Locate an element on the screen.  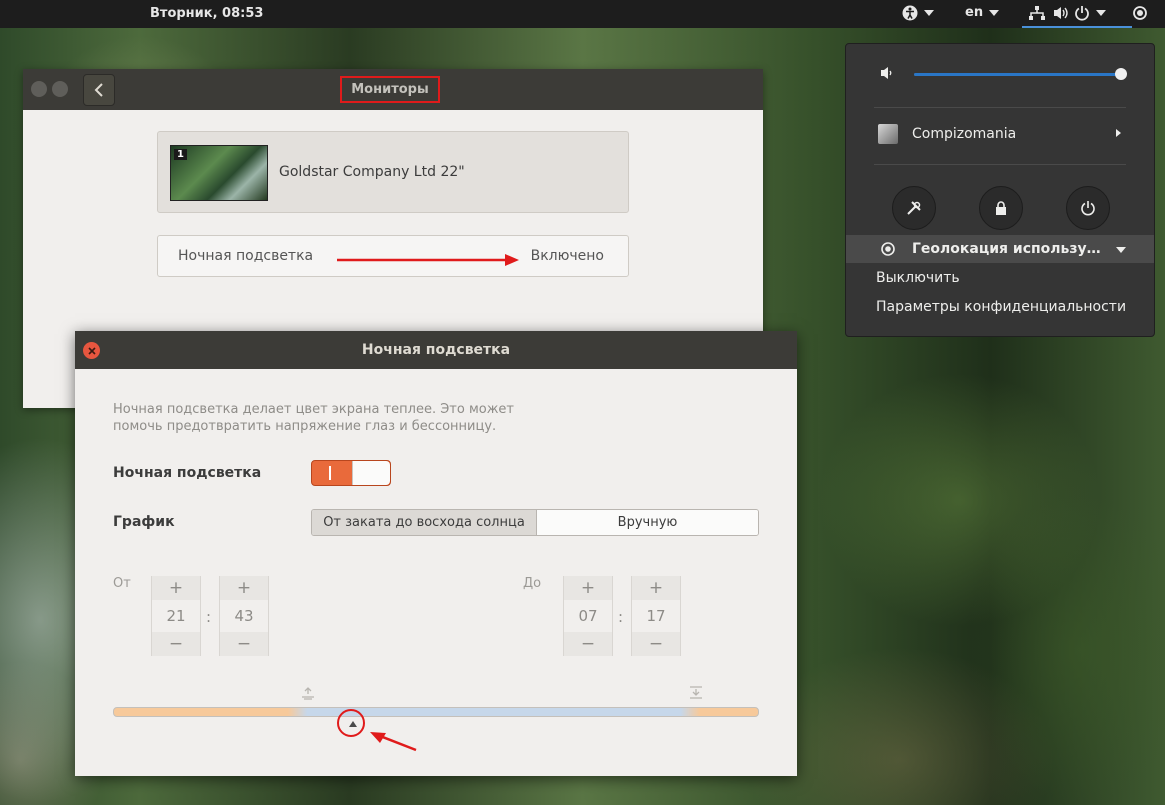
lock-button is located at coordinates (1001, 208).